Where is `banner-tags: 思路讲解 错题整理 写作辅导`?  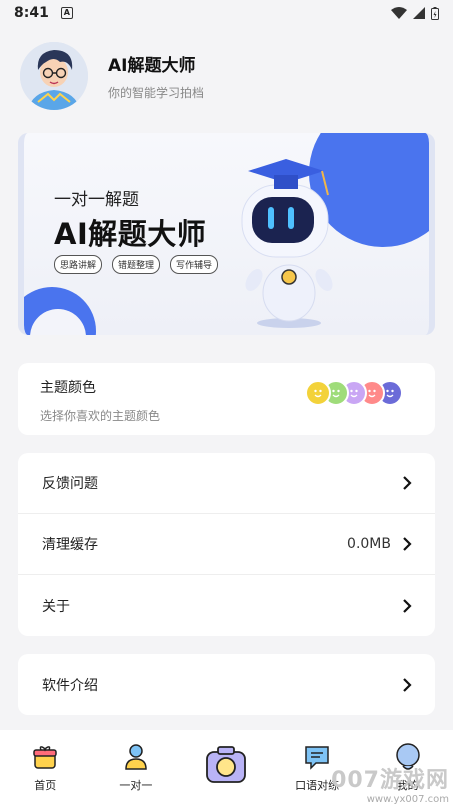
banner-tags: 思路讲解 错题整理 写作辅导 is located at coordinates (136, 264).